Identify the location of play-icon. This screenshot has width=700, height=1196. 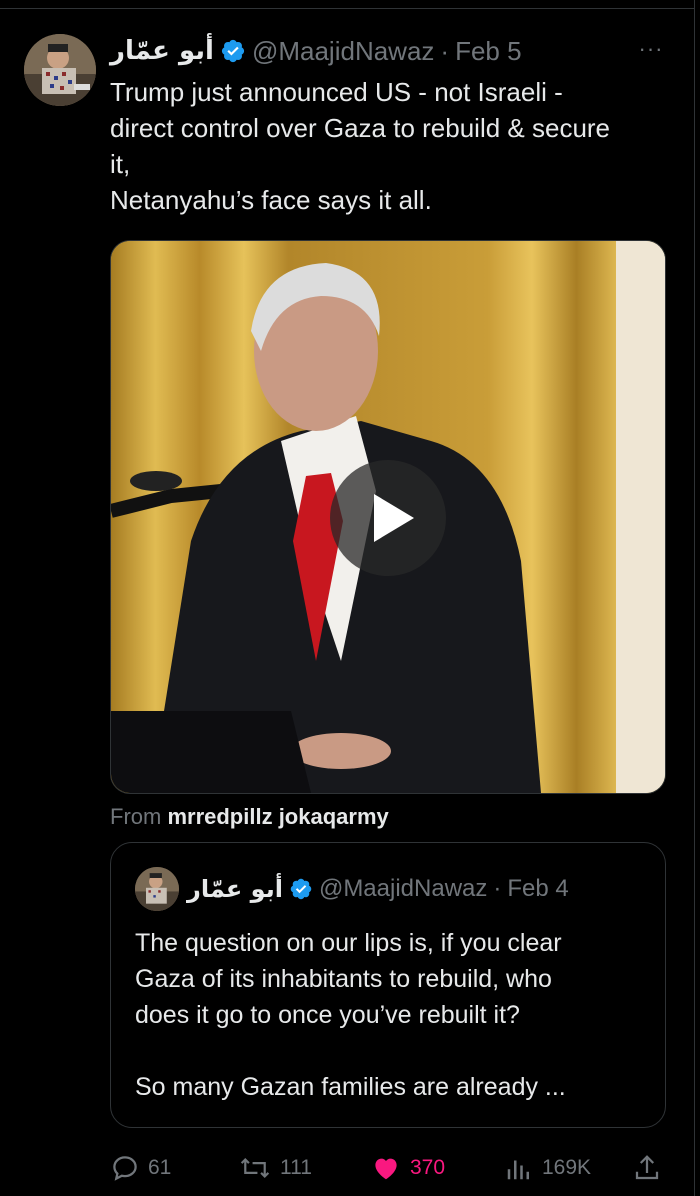
(394, 518).